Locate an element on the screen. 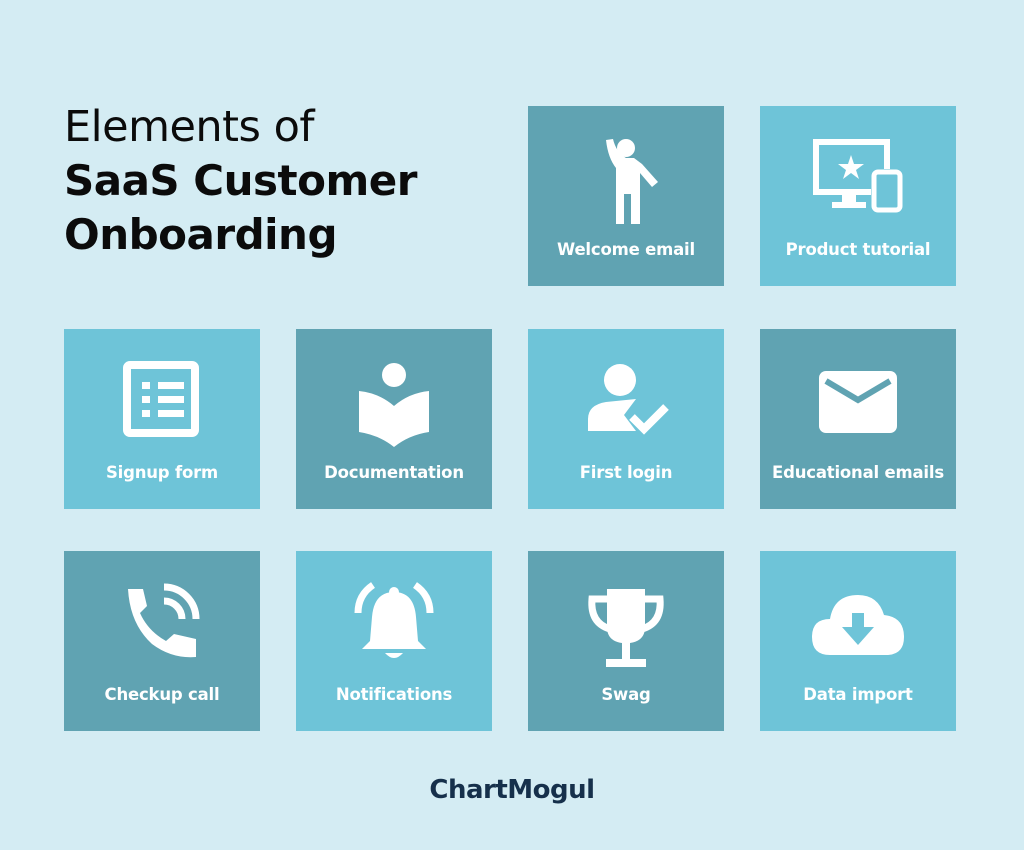 Image resolution: width=1024 pixels, height=850 pixels. tile-educational-emails: Educational emails is located at coordinates (858, 419).